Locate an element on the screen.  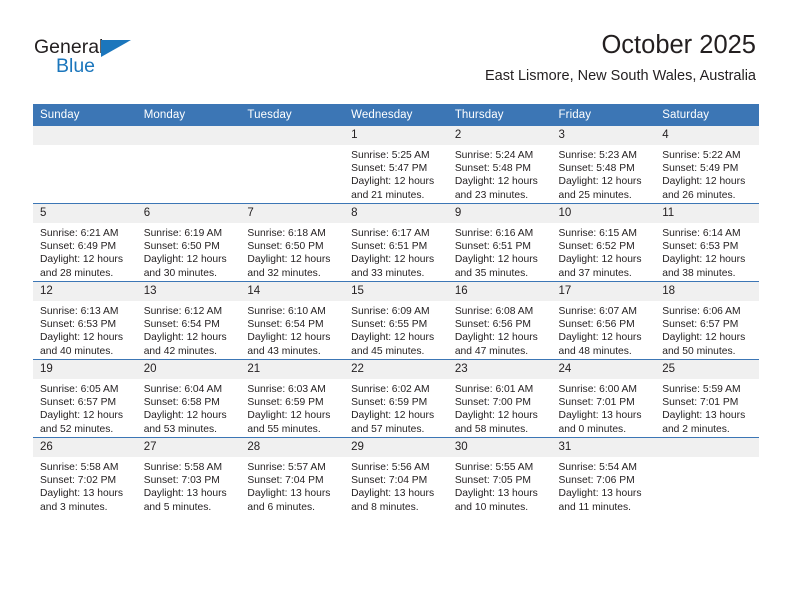
daylight-text-line2: and 55 minutes. is located at coordinates (284, 429).